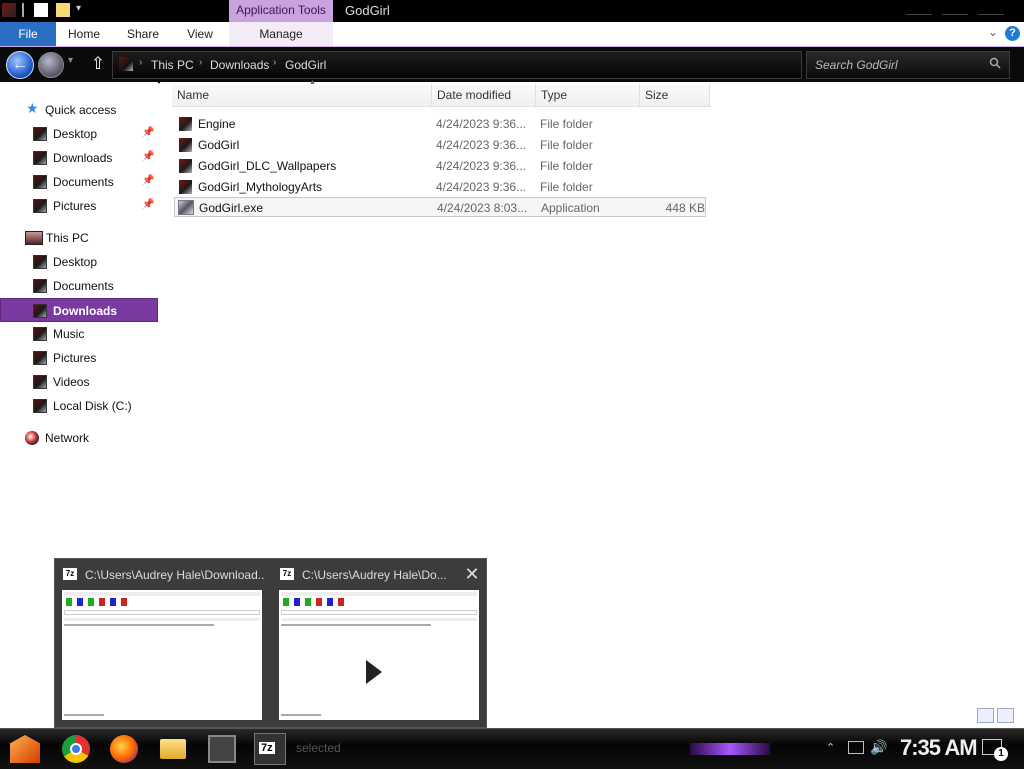 The height and width of the screenshot is (769, 1024). I want to click on close-icon: ✕, so click(472, 574).